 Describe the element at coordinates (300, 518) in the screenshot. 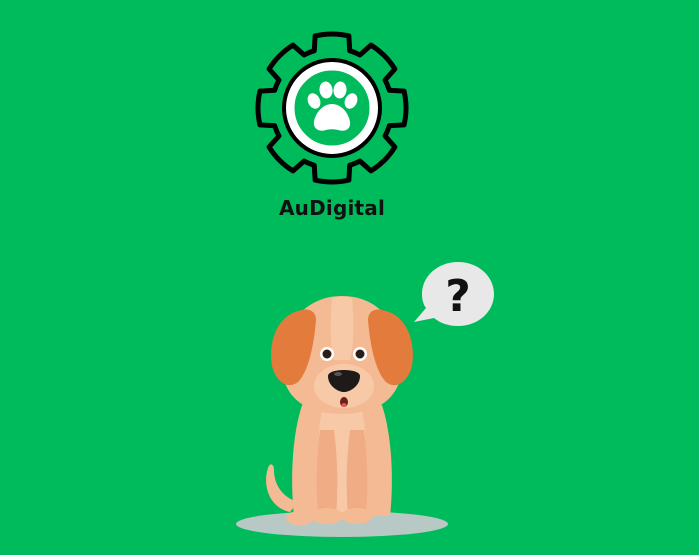

I see `dog-hind-paw` at that location.